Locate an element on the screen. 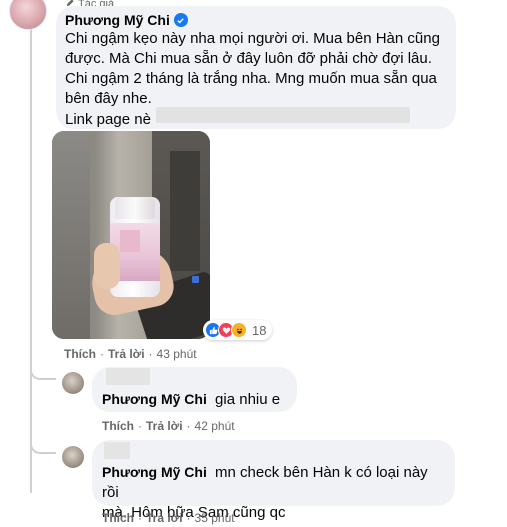 The width and height of the screenshot is (507, 527). comment-photo is located at coordinates (131, 235).